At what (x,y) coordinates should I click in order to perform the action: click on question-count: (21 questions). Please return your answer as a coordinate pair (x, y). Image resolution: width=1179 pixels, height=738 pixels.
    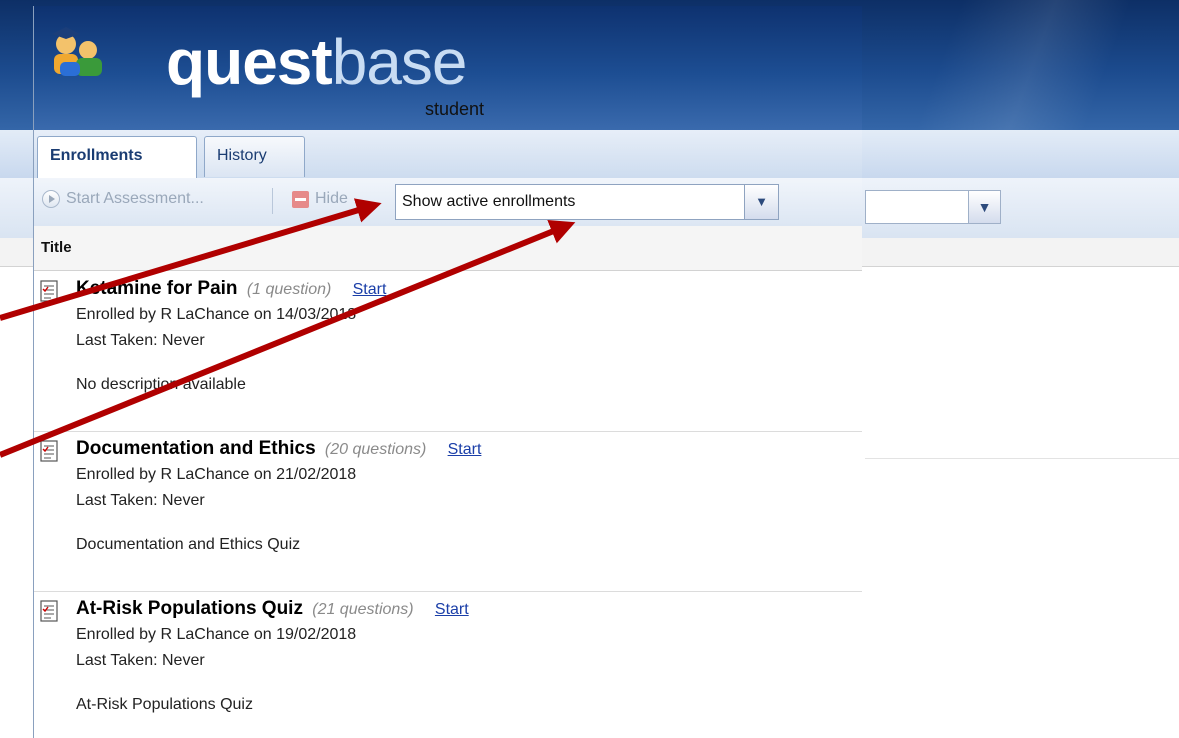
    Looking at the image, I should click on (363, 609).